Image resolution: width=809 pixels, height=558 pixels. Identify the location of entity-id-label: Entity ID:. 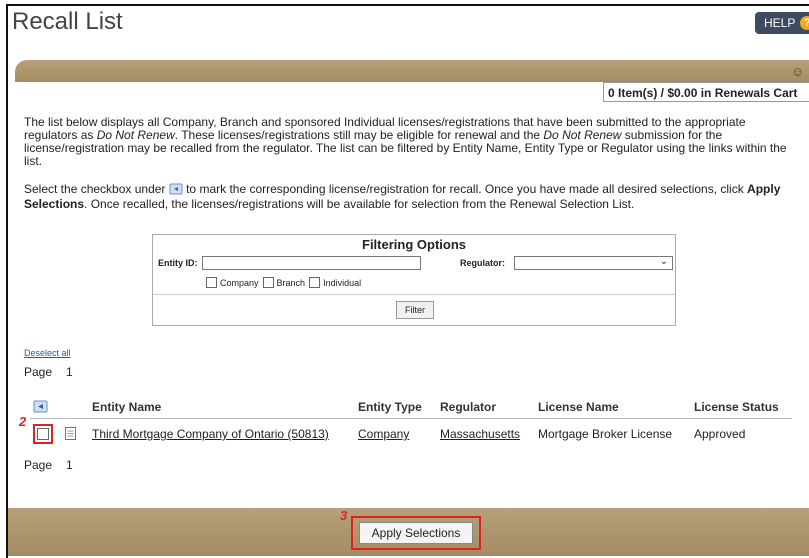
(178, 263).